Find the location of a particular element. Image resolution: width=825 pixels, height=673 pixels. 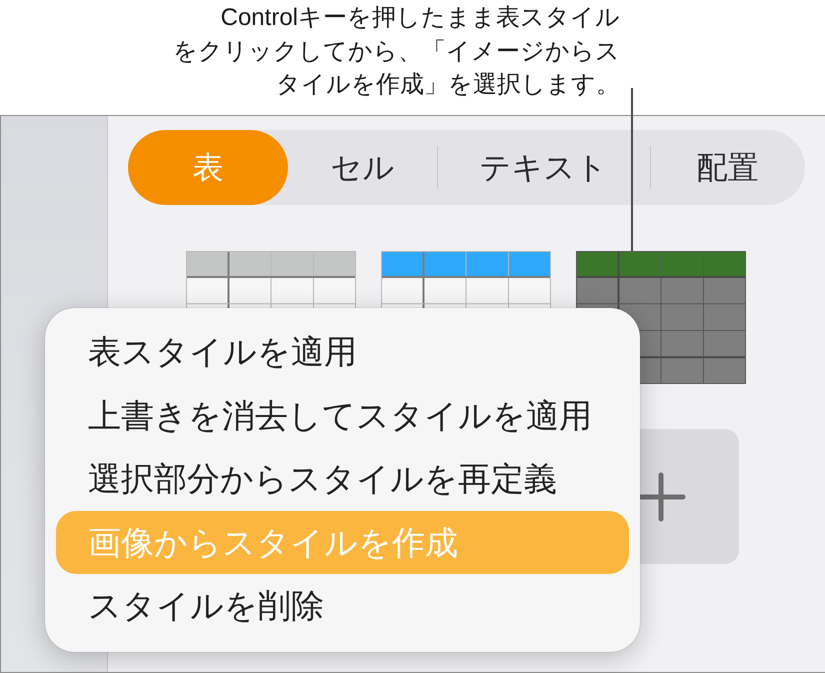

menu-item: スタイルを削除 is located at coordinates (342, 606).